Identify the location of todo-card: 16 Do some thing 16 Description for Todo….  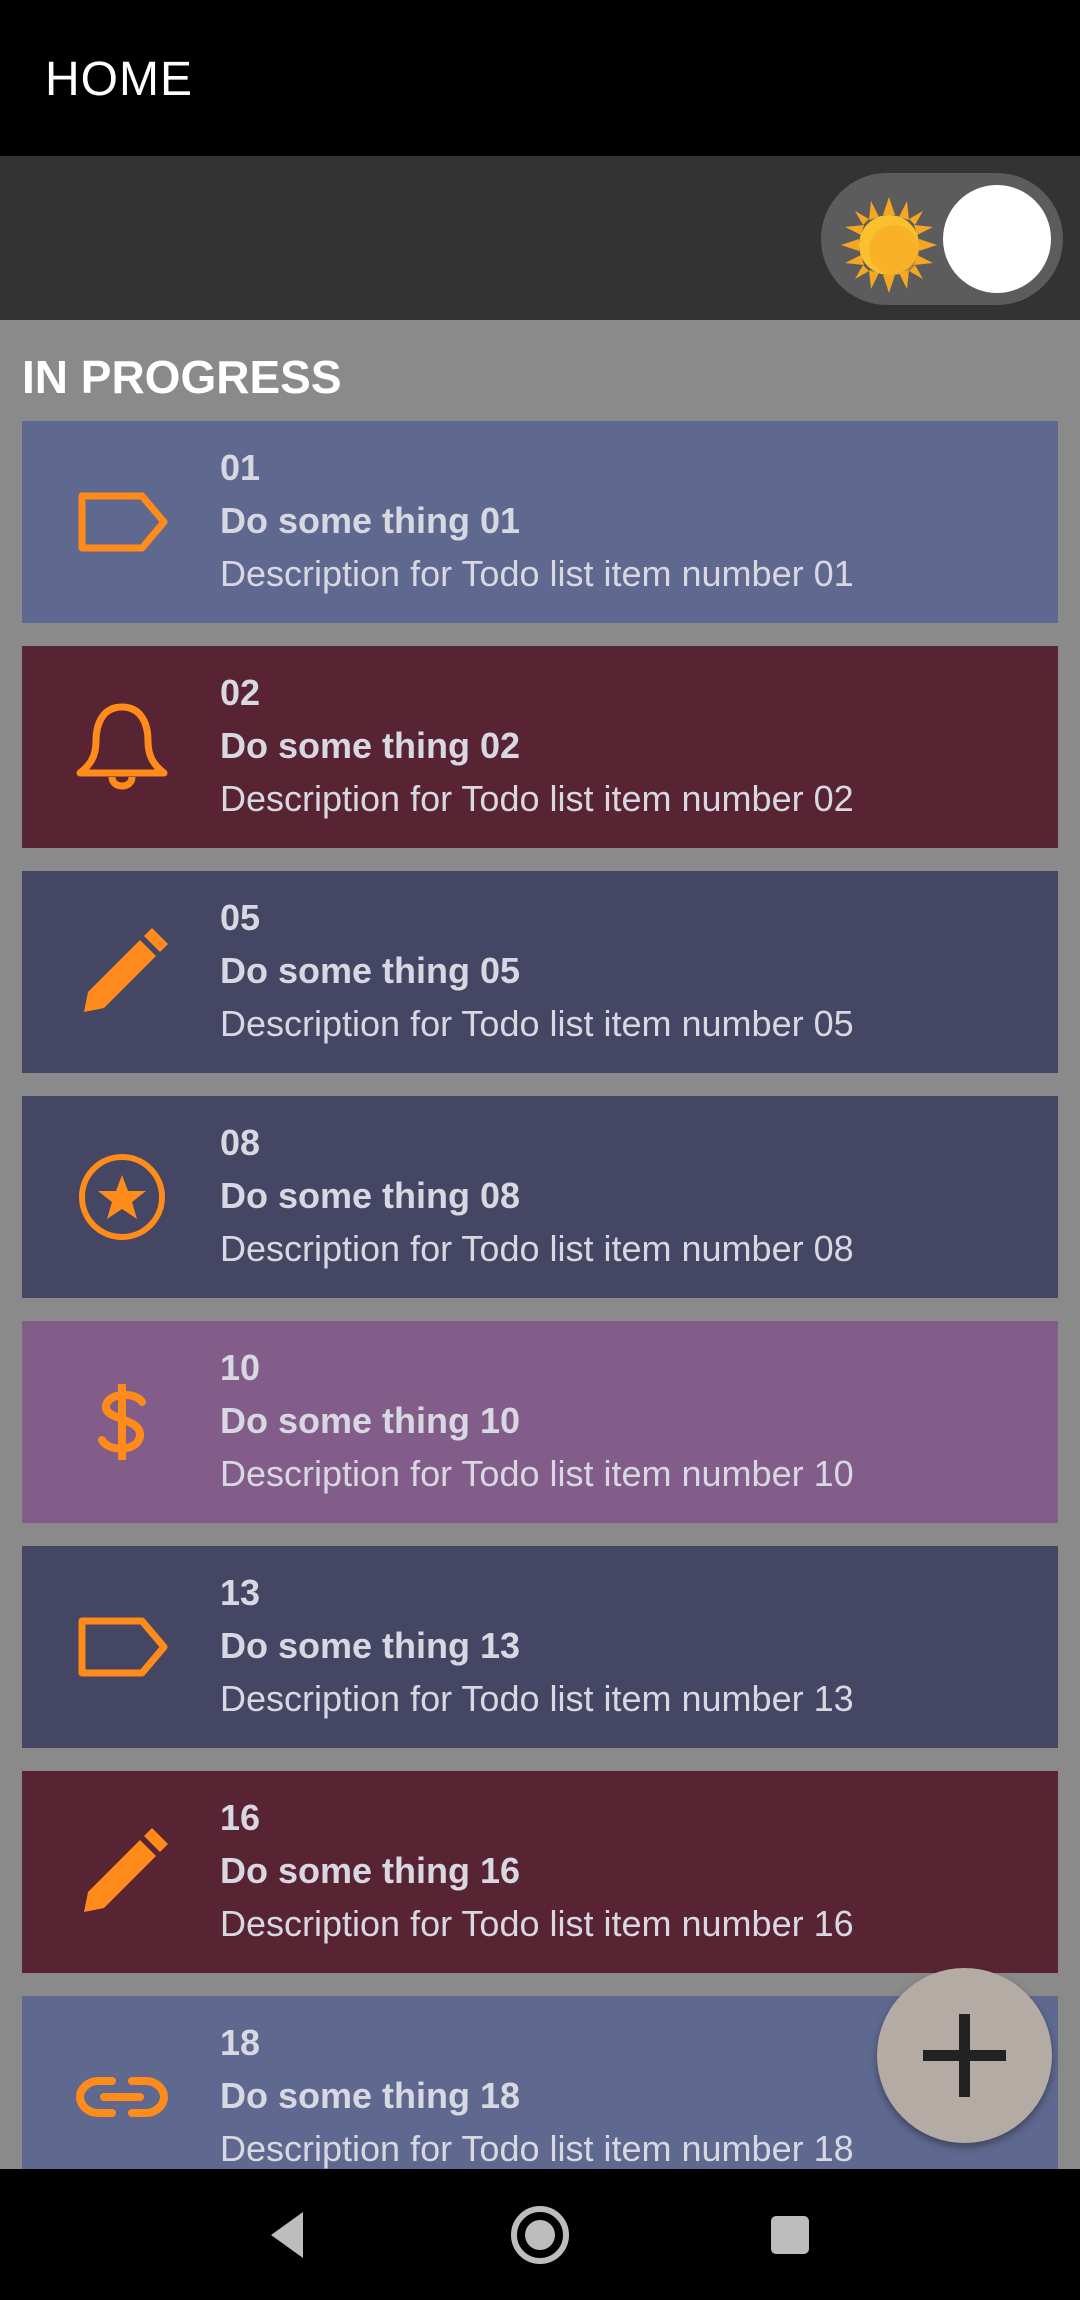
(540, 1872).